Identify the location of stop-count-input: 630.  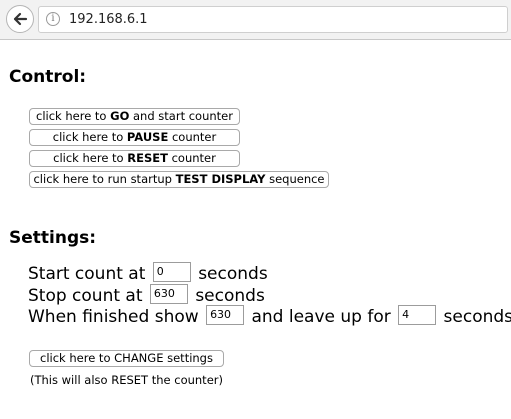
(168, 294).